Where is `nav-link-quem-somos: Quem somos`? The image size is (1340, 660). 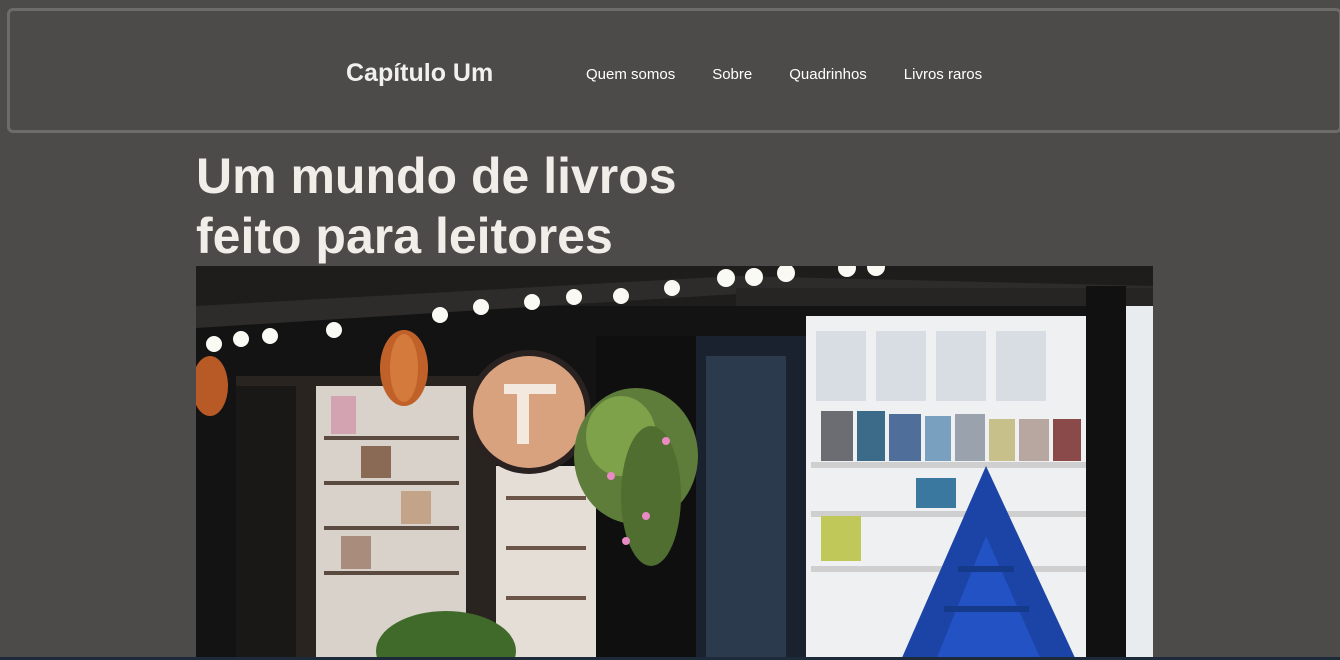 nav-link-quem-somos: Quem somos is located at coordinates (630, 74).